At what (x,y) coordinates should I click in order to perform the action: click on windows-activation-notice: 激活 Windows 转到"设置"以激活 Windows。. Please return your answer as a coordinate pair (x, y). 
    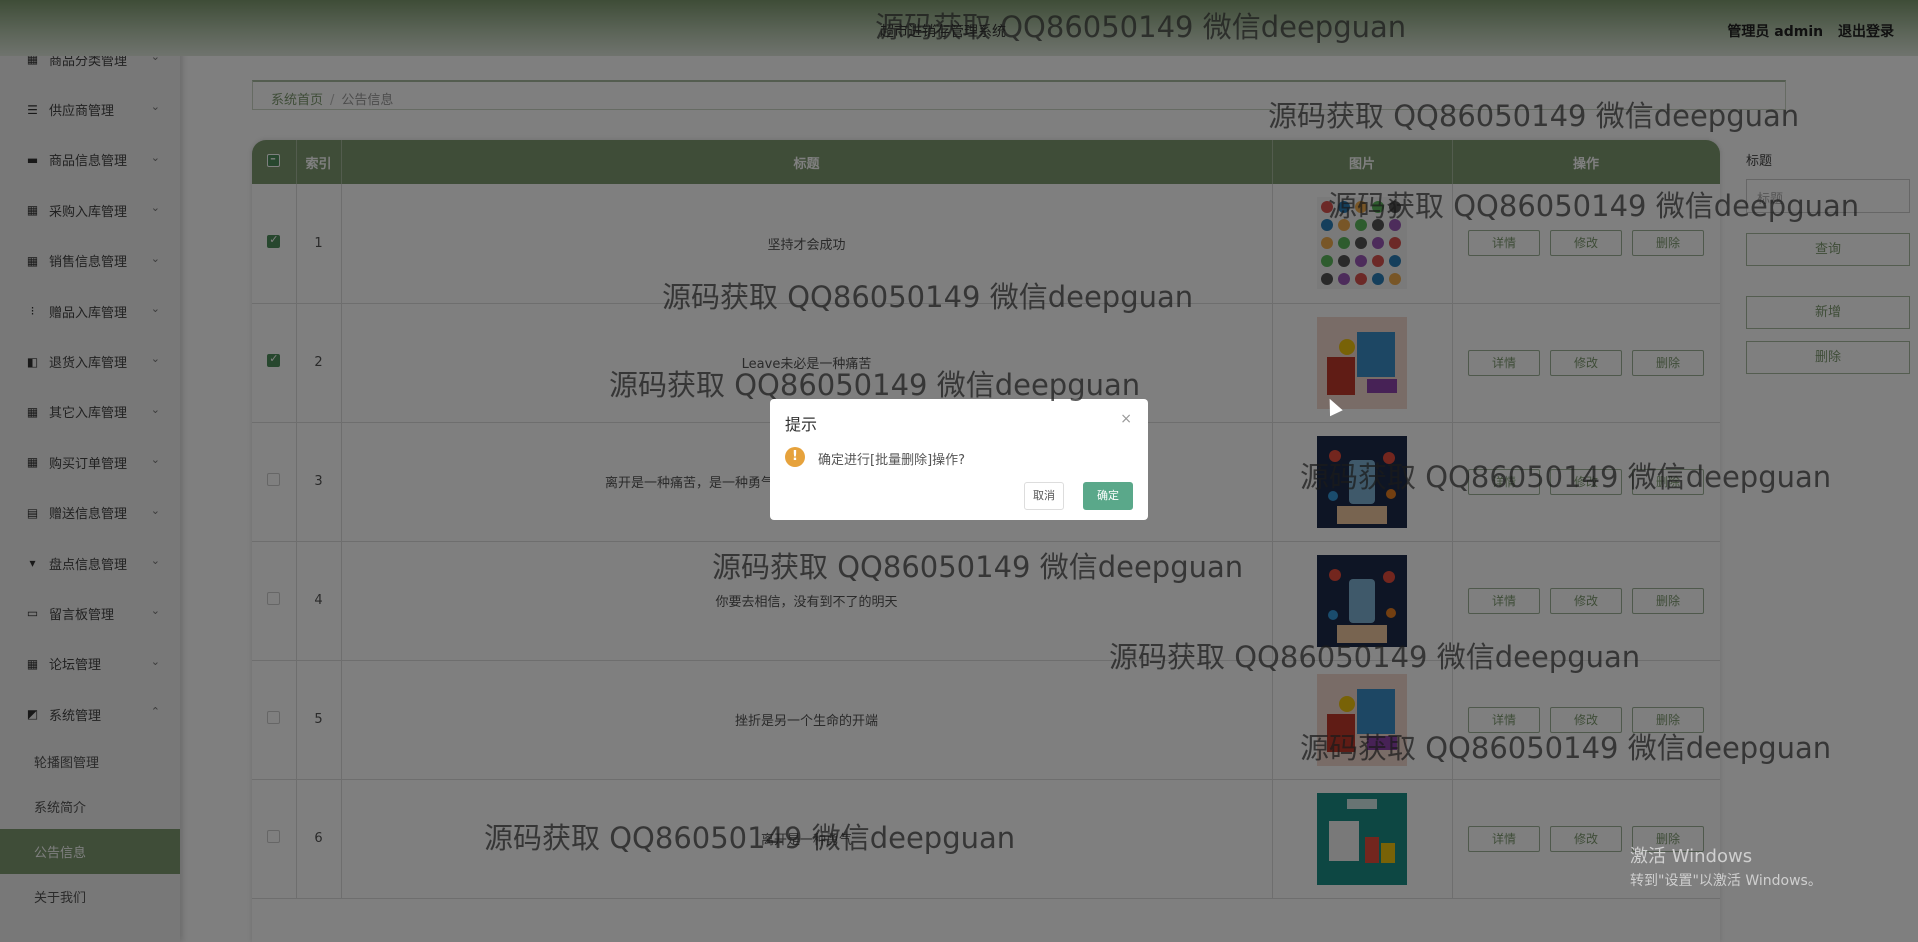
    Looking at the image, I should click on (1726, 869).